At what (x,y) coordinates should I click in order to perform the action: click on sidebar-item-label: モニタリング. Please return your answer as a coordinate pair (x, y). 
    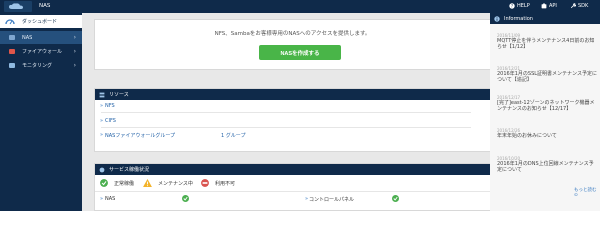
    Looking at the image, I should click on (37, 66).